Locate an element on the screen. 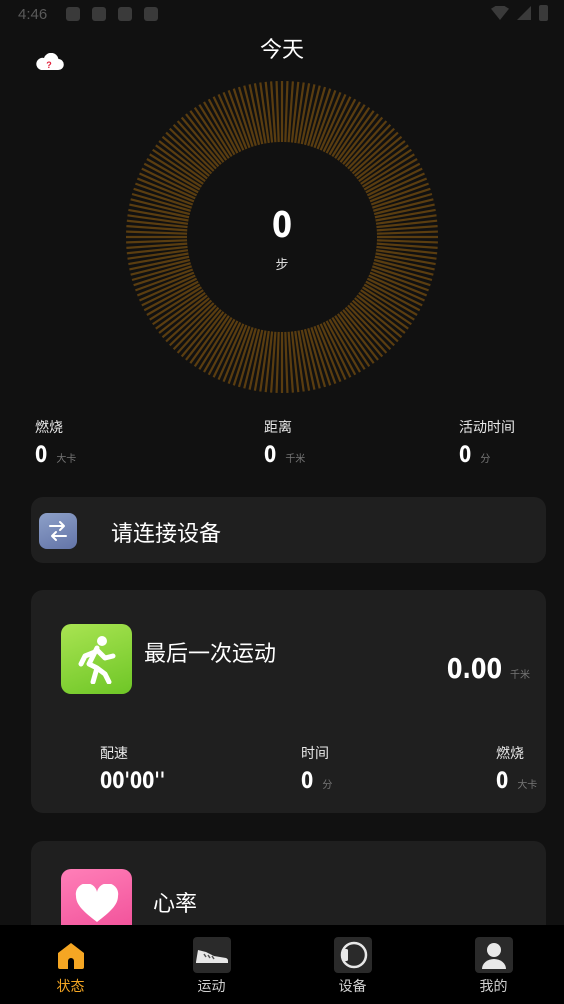  nav-item-status: 状态 is located at coordinates (70, 964).